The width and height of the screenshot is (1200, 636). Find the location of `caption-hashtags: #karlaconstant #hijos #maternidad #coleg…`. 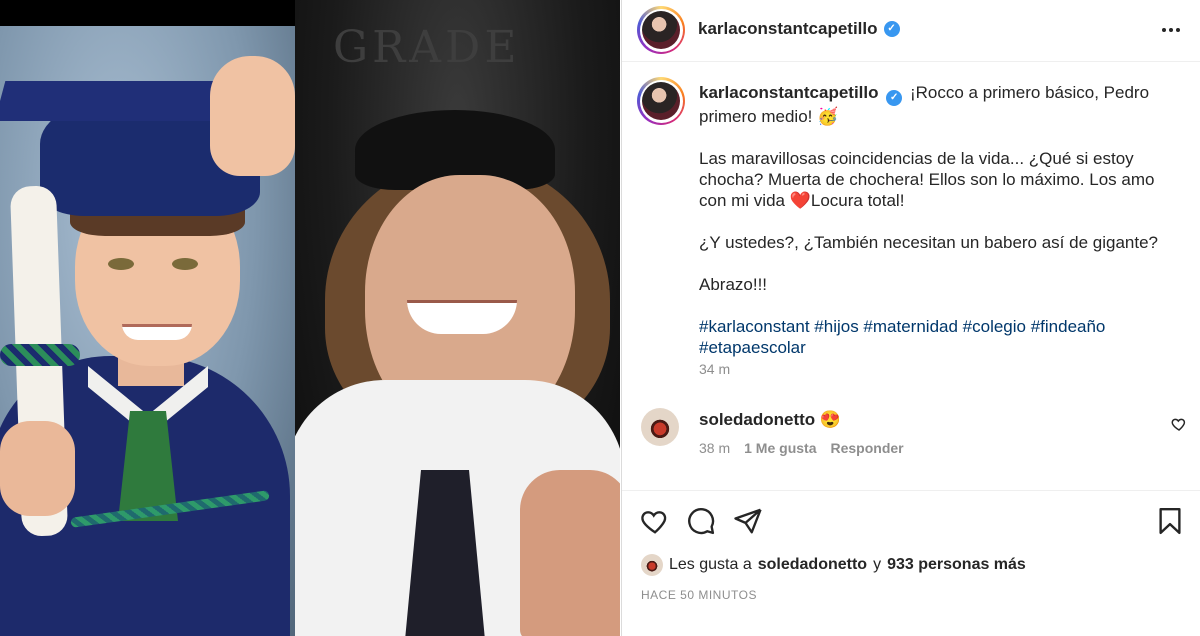

caption-hashtags: #karlaconstant #hijos #maternidad #coleg… is located at coordinates (939, 337).